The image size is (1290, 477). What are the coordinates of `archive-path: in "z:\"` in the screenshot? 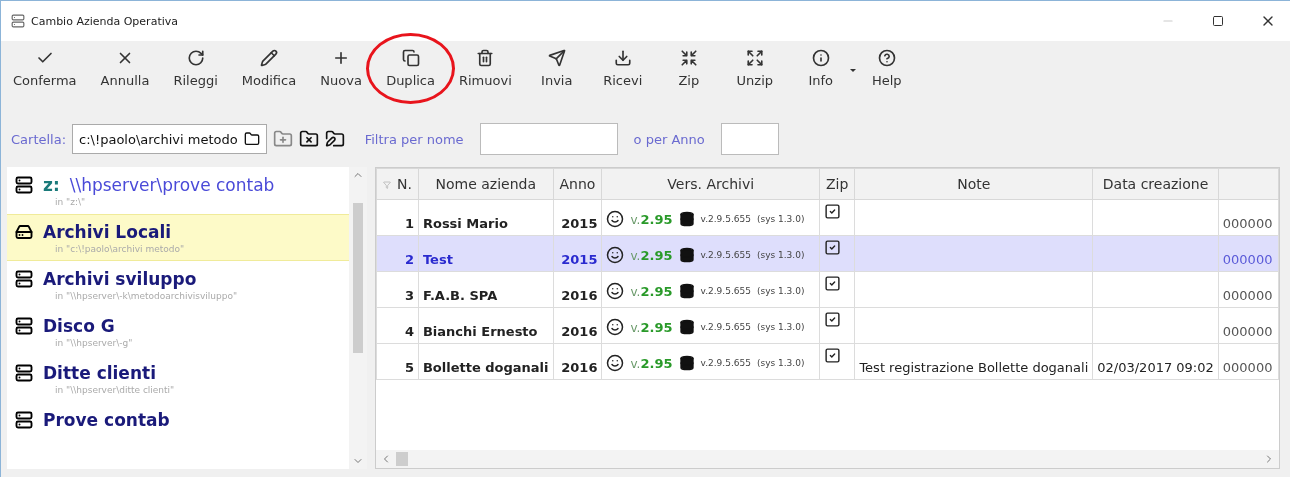 It's located at (70, 202).